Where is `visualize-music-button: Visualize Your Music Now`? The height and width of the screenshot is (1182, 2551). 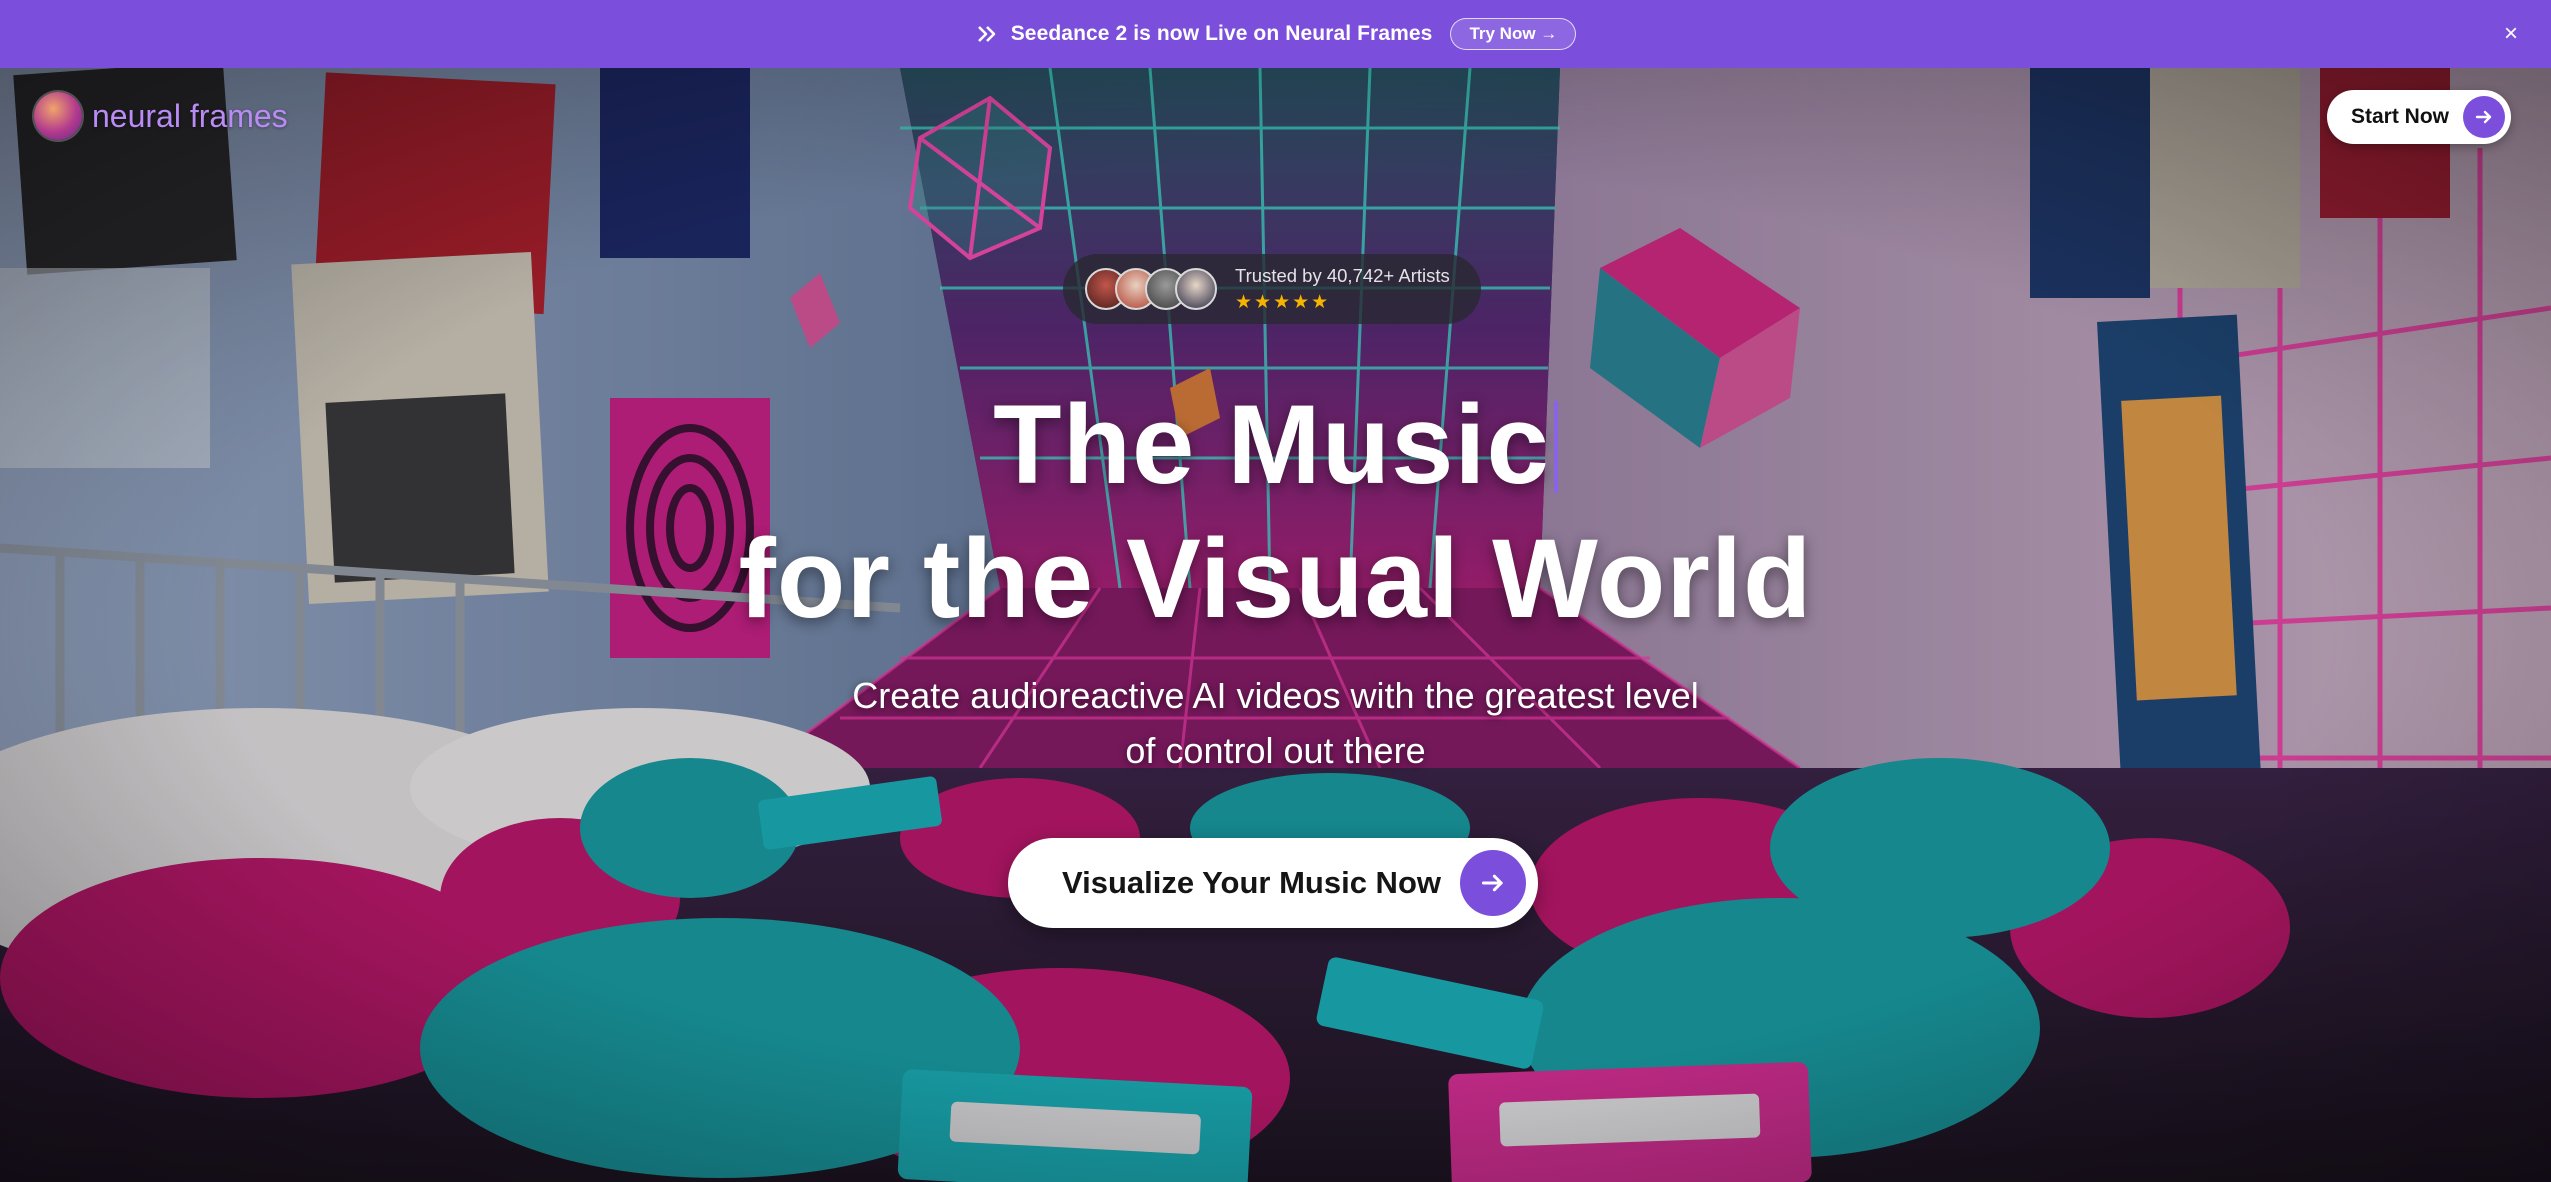 visualize-music-button: Visualize Your Music Now is located at coordinates (1273, 883).